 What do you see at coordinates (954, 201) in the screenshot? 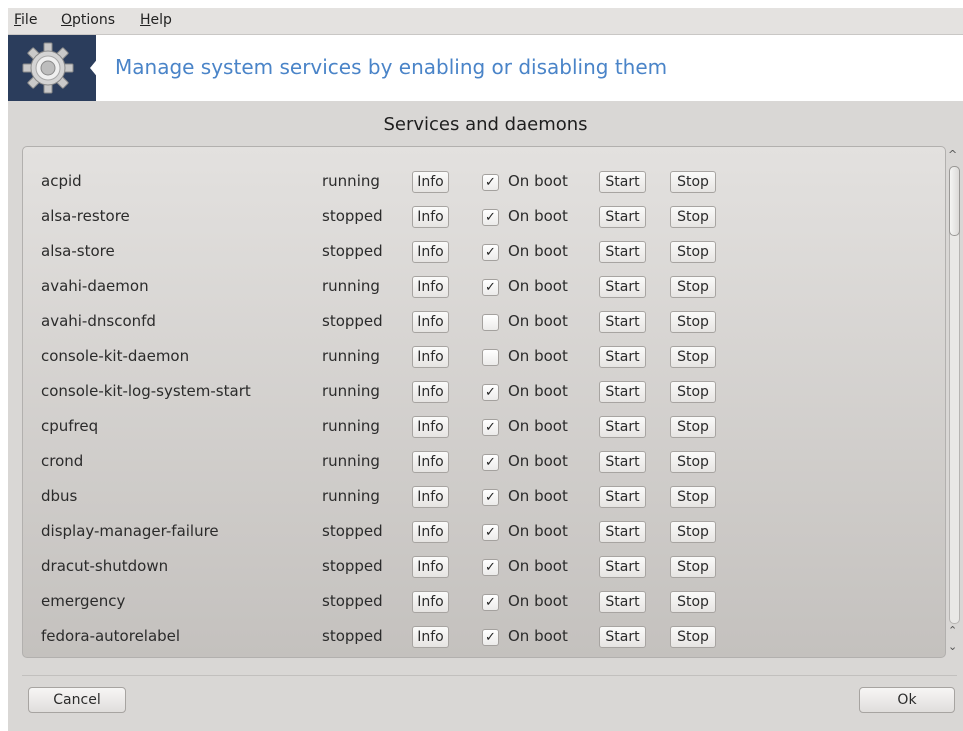
I see `scrollbar-thumb` at bounding box center [954, 201].